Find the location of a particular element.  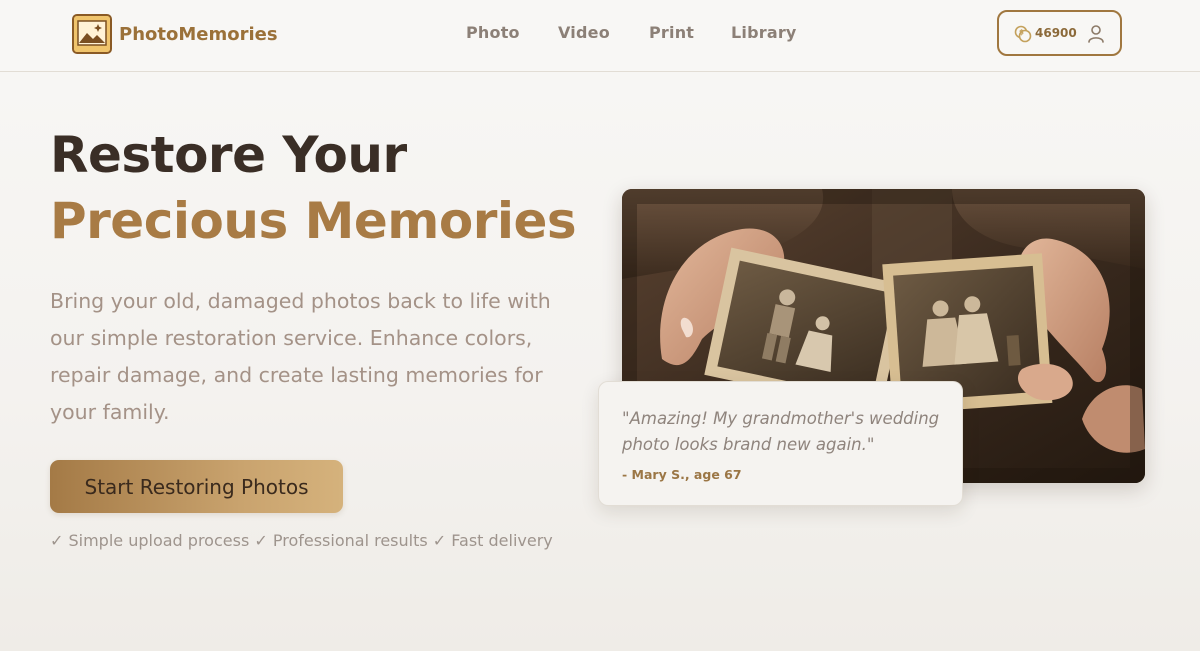

coin-balance: 46900 is located at coordinates (1056, 33).